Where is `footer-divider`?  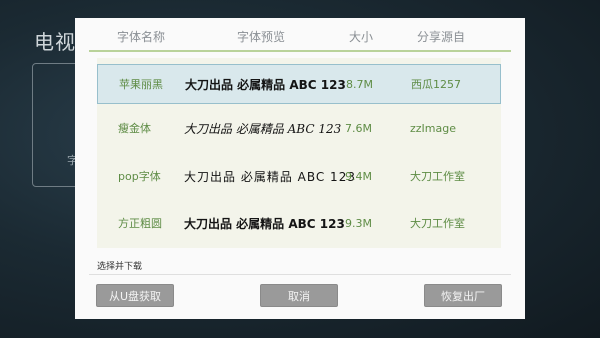
footer-divider is located at coordinates (300, 274).